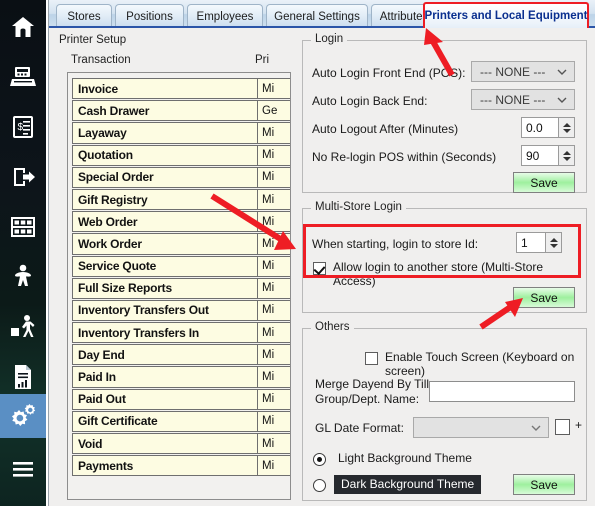  Describe the element at coordinates (165, 421) in the screenshot. I see `cell-transaction: Gift Certificate` at that location.